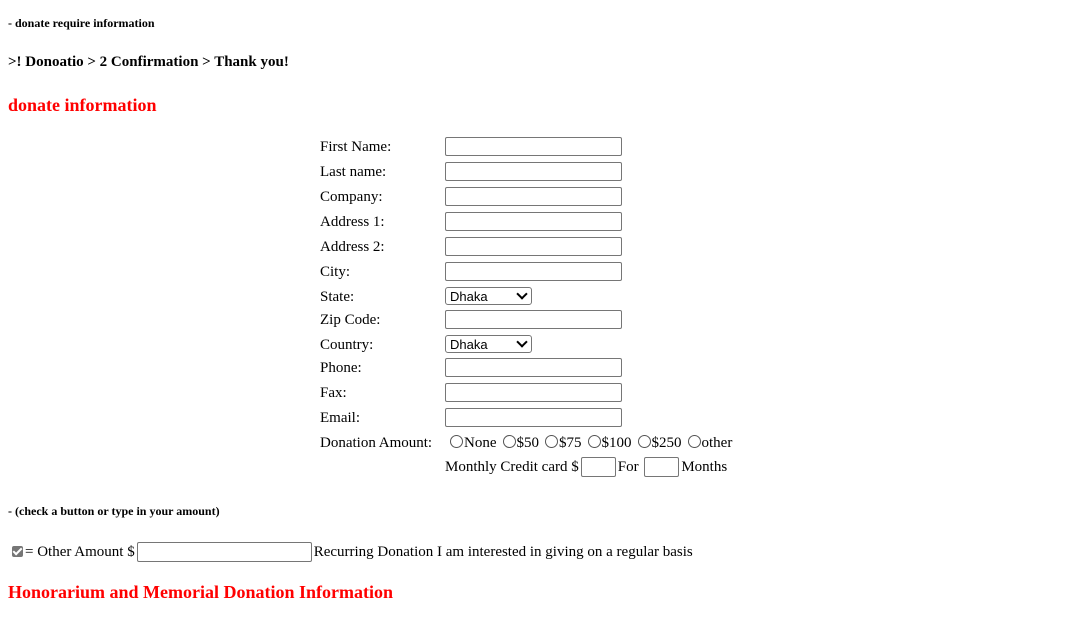  Describe the element at coordinates (704, 467) in the screenshot. I see `monthly-months-label: Months` at that location.